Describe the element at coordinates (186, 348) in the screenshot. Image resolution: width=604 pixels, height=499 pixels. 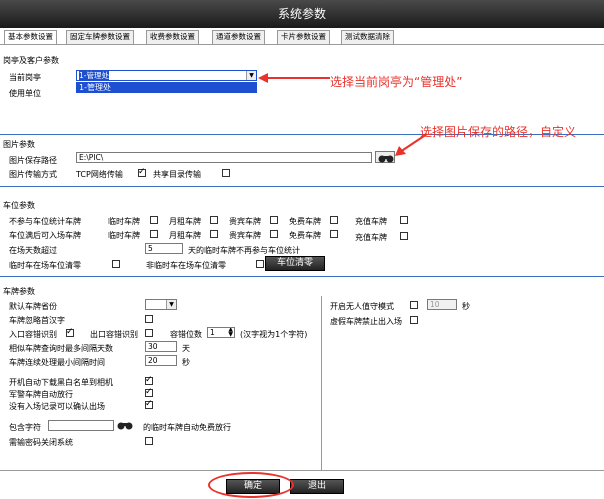
I see `similar-days-unit: 天` at that location.